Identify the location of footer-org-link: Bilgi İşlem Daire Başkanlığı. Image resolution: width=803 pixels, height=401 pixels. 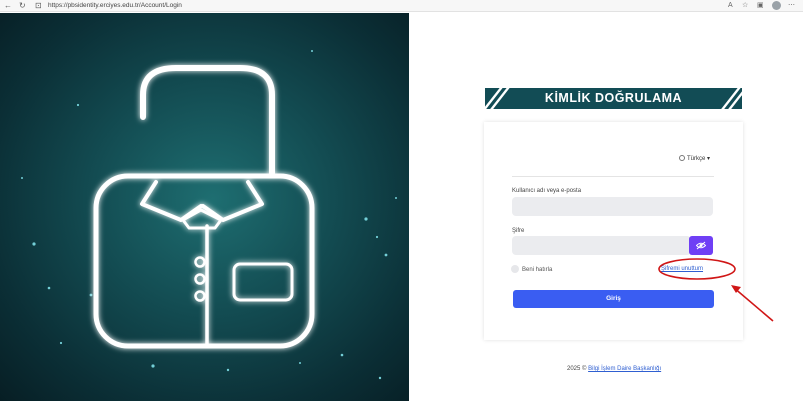
(624, 369).